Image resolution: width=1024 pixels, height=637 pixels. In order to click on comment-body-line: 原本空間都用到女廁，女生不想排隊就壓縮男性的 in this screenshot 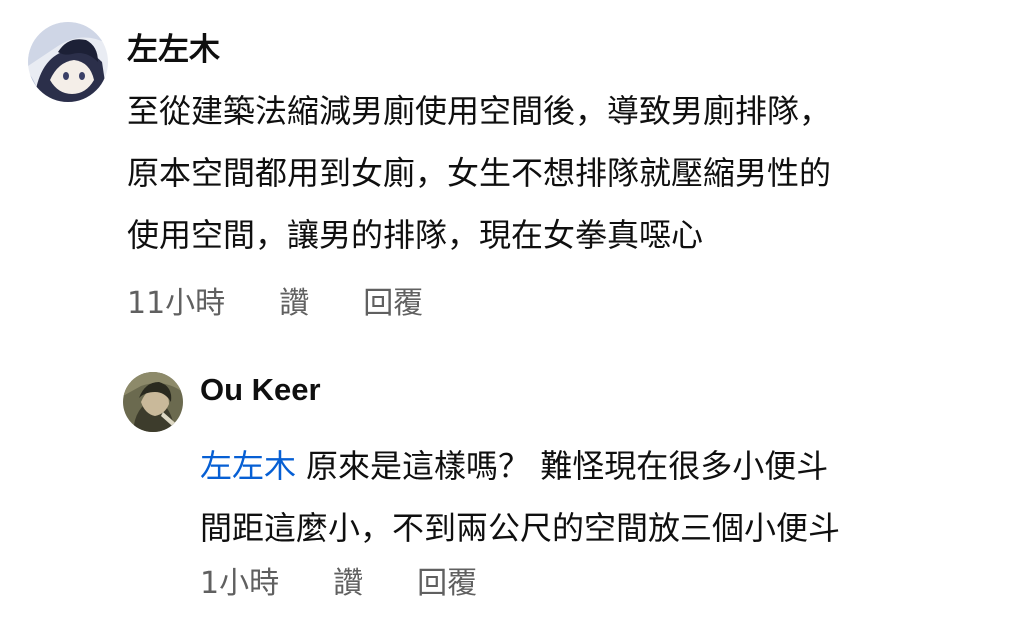, I will do `click(479, 173)`.